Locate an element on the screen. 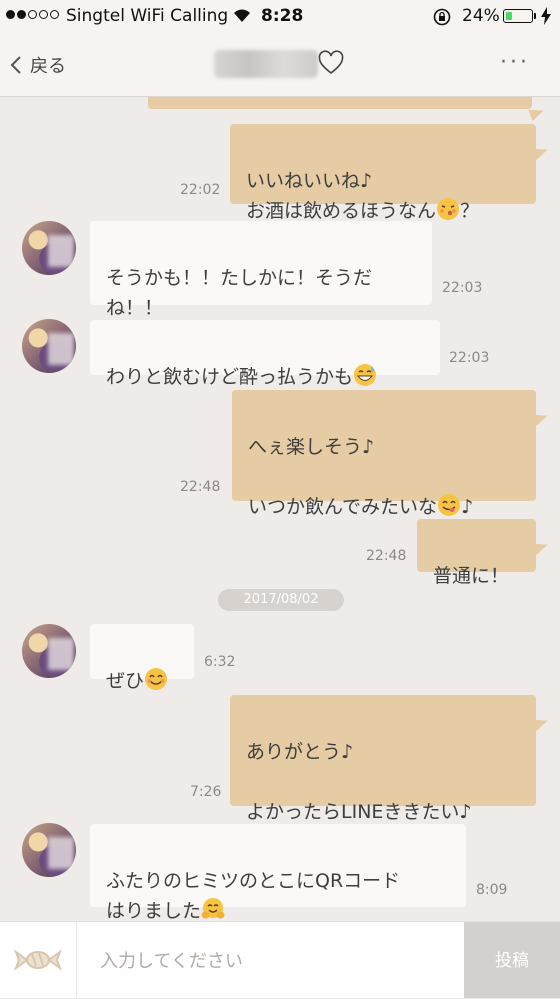 This screenshot has width=560, height=999. hugging-face-icon is located at coordinates (213, 909).